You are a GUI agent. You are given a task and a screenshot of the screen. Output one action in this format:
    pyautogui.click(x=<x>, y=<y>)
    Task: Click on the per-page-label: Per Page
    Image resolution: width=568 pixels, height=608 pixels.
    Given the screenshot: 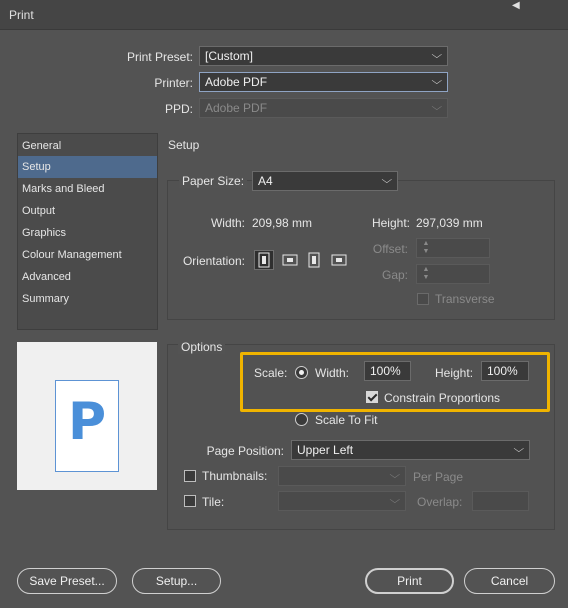 What is the action you would take?
    pyautogui.click(x=438, y=477)
    